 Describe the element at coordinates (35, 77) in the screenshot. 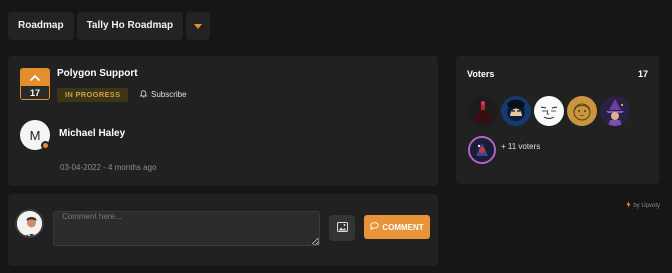

I see `arrow-up-icon` at that location.